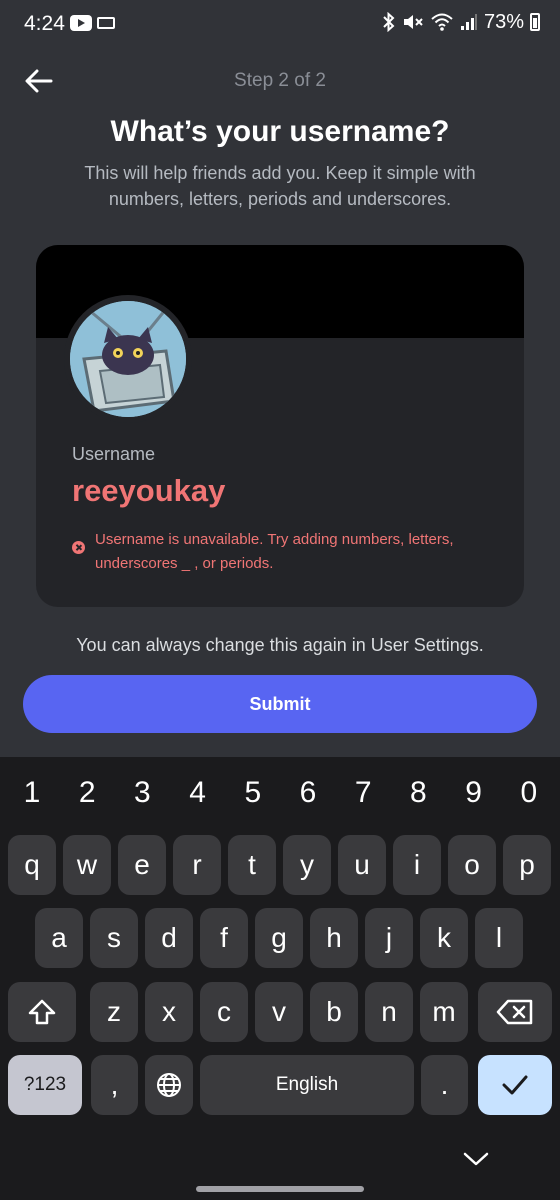  I want to click on key-m: m, so click(444, 1012).